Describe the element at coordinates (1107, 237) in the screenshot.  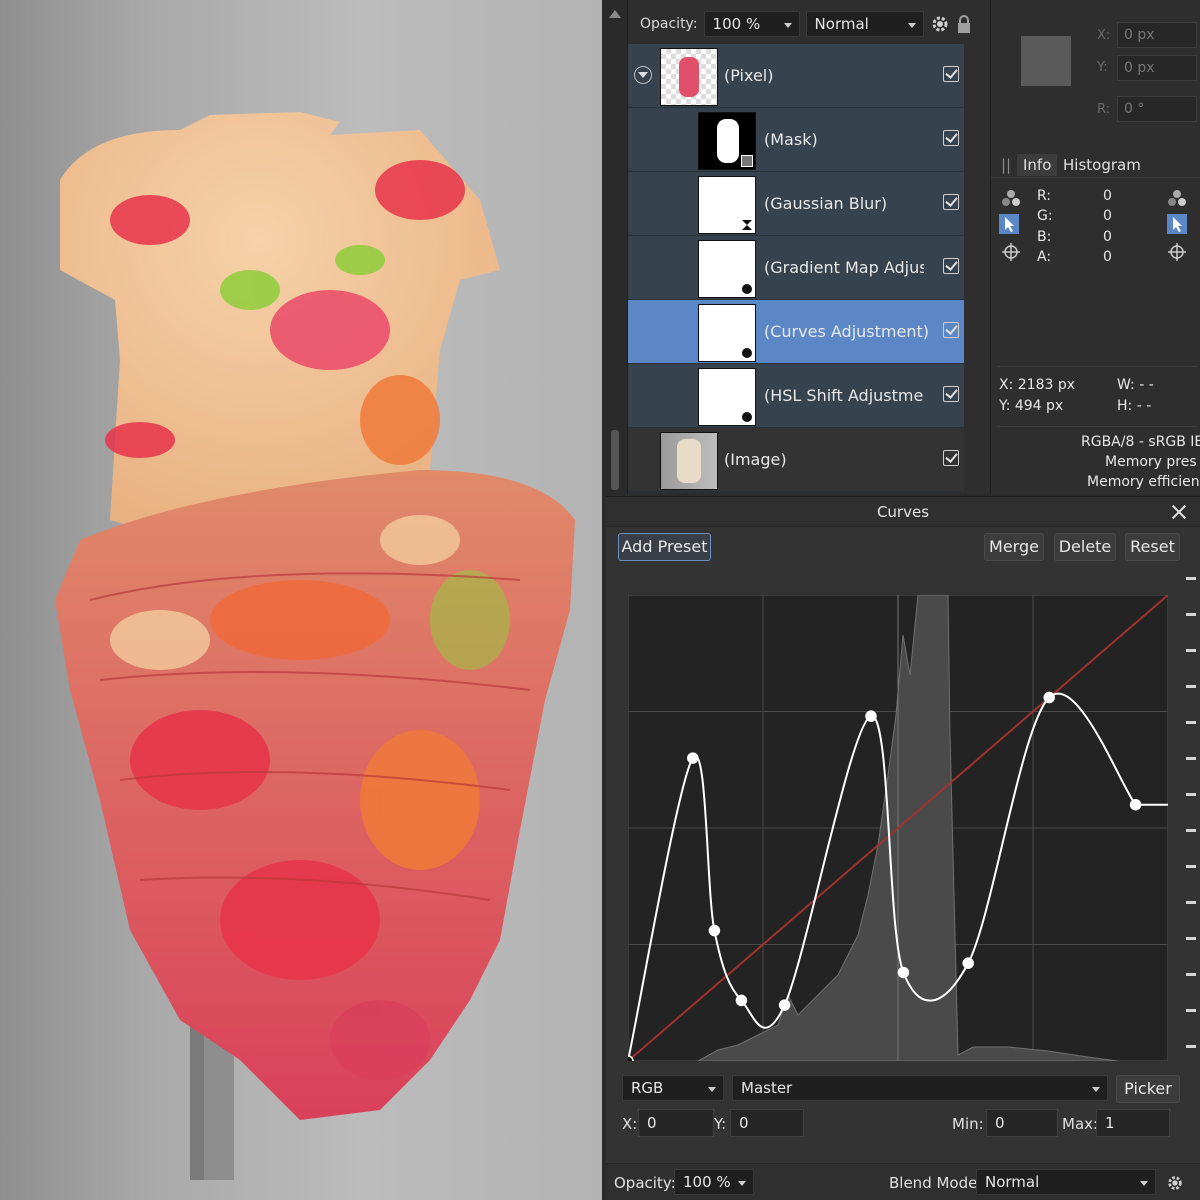
I see `channel-b-value: 0` at that location.